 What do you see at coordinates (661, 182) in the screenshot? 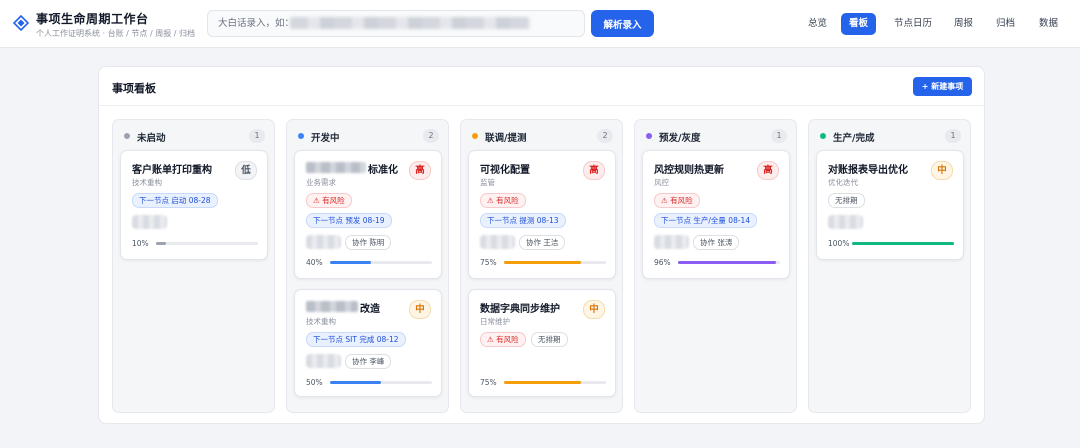
I see `card-category: 风控` at bounding box center [661, 182].